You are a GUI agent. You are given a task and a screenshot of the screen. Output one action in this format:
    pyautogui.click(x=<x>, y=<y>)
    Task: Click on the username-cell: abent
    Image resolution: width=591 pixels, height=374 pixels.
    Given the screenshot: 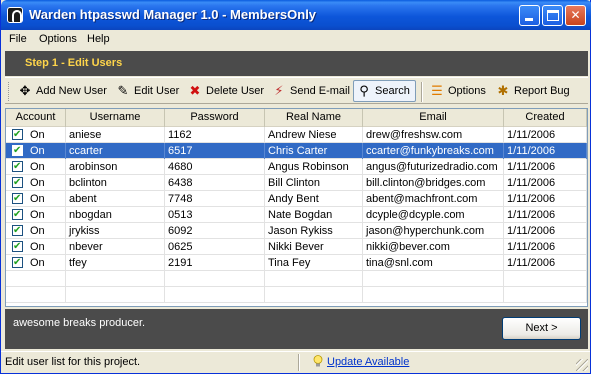 What is the action you would take?
    pyautogui.click(x=115, y=199)
    